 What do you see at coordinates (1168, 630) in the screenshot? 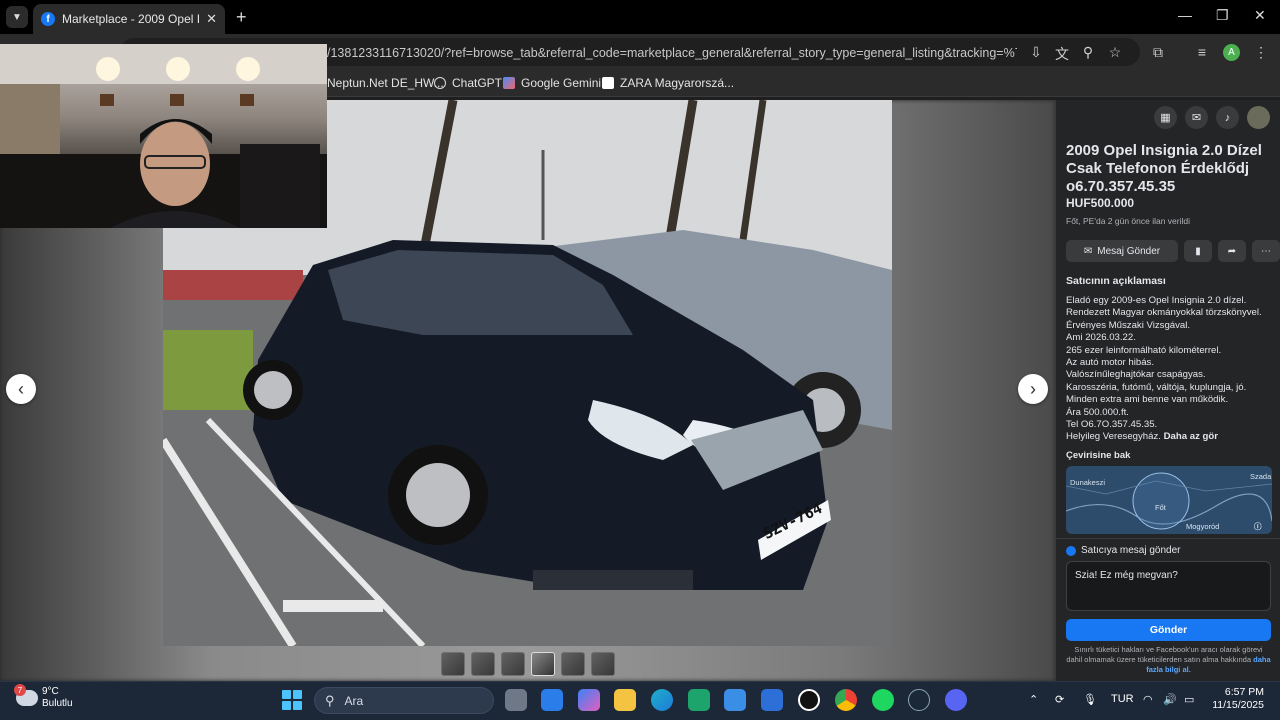
I see `send-message-button: Gönder` at bounding box center [1168, 630].